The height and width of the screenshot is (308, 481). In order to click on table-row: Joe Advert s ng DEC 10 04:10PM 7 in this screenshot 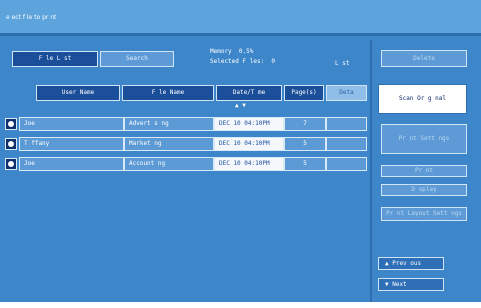, I will do `click(186, 124)`.